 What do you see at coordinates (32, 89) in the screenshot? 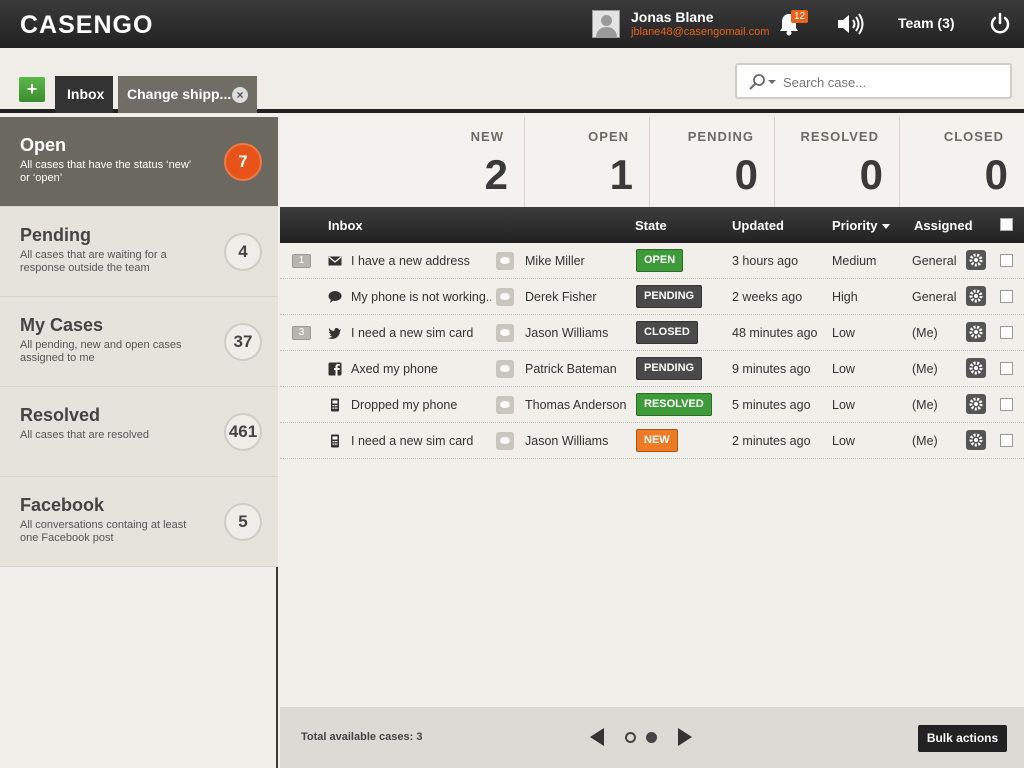
I see `add-case-button: +` at bounding box center [32, 89].